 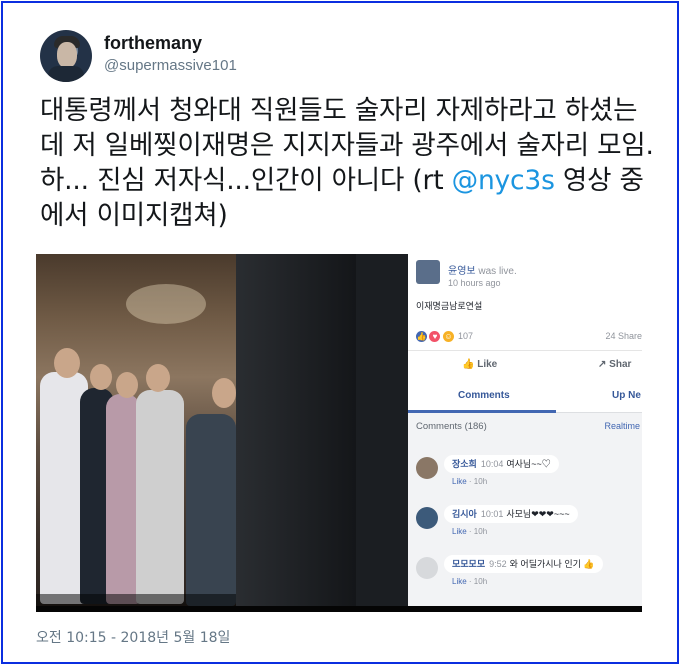 I want to click on comment-bubble: 장소희 10:04 여사님~~♡, so click(x=501, y=464).